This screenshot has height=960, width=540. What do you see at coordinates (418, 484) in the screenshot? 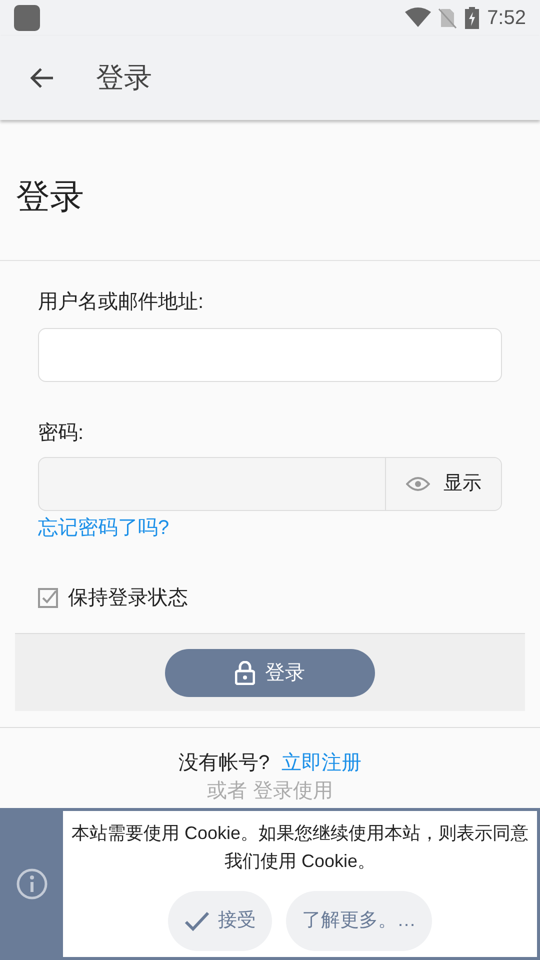
I see `eye-icon` at bounding box center [418, 484].